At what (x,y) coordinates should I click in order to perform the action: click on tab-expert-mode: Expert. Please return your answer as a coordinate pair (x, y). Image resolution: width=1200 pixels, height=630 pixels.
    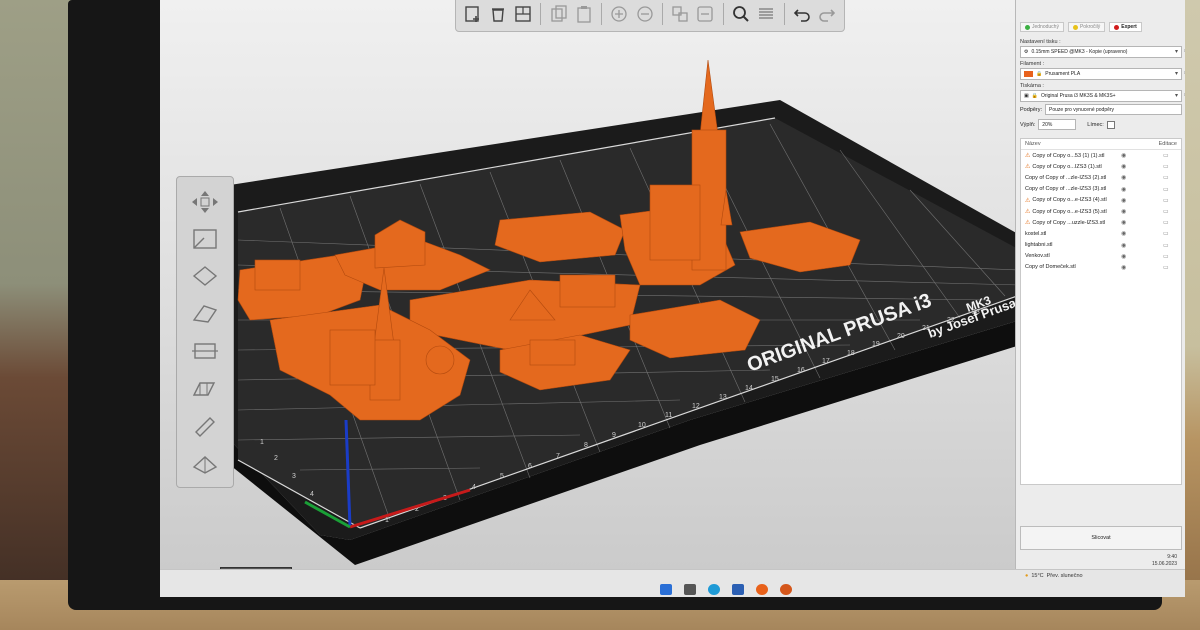
    Looking at the image, I should click on (1125, 27).